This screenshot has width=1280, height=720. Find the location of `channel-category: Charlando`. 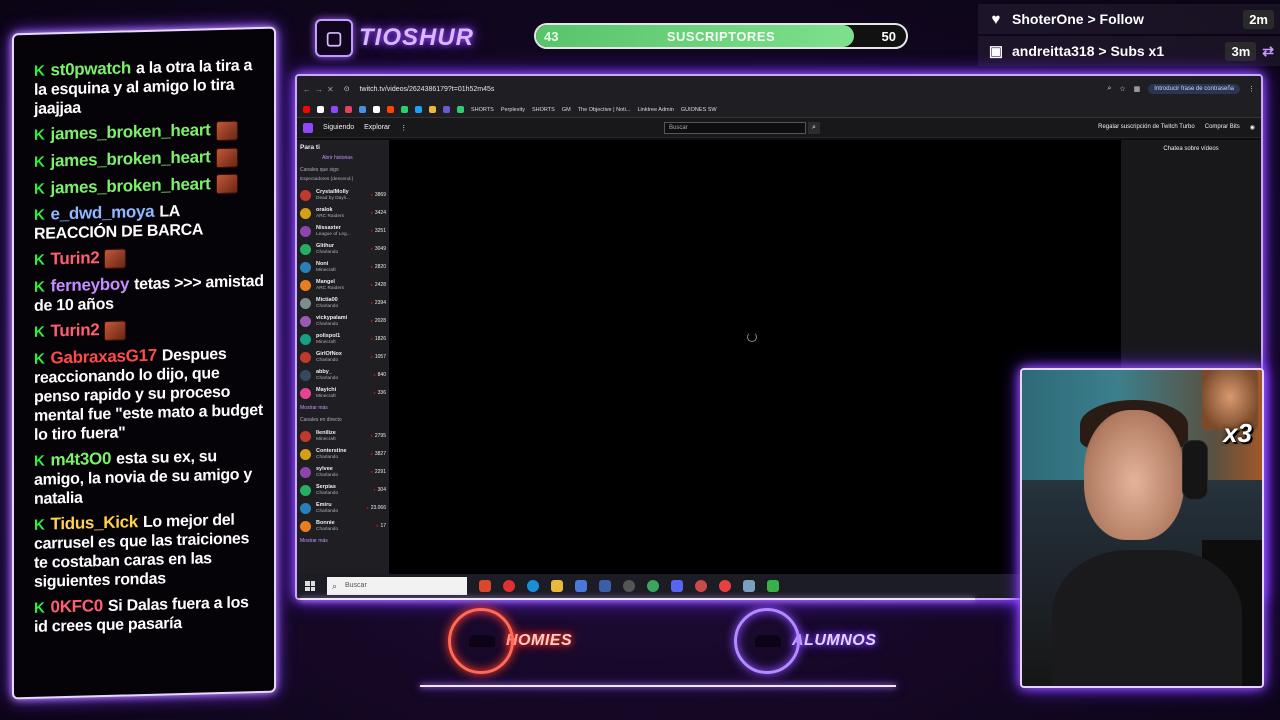

channel-category: Charlando is located at coordinates (327, 475).